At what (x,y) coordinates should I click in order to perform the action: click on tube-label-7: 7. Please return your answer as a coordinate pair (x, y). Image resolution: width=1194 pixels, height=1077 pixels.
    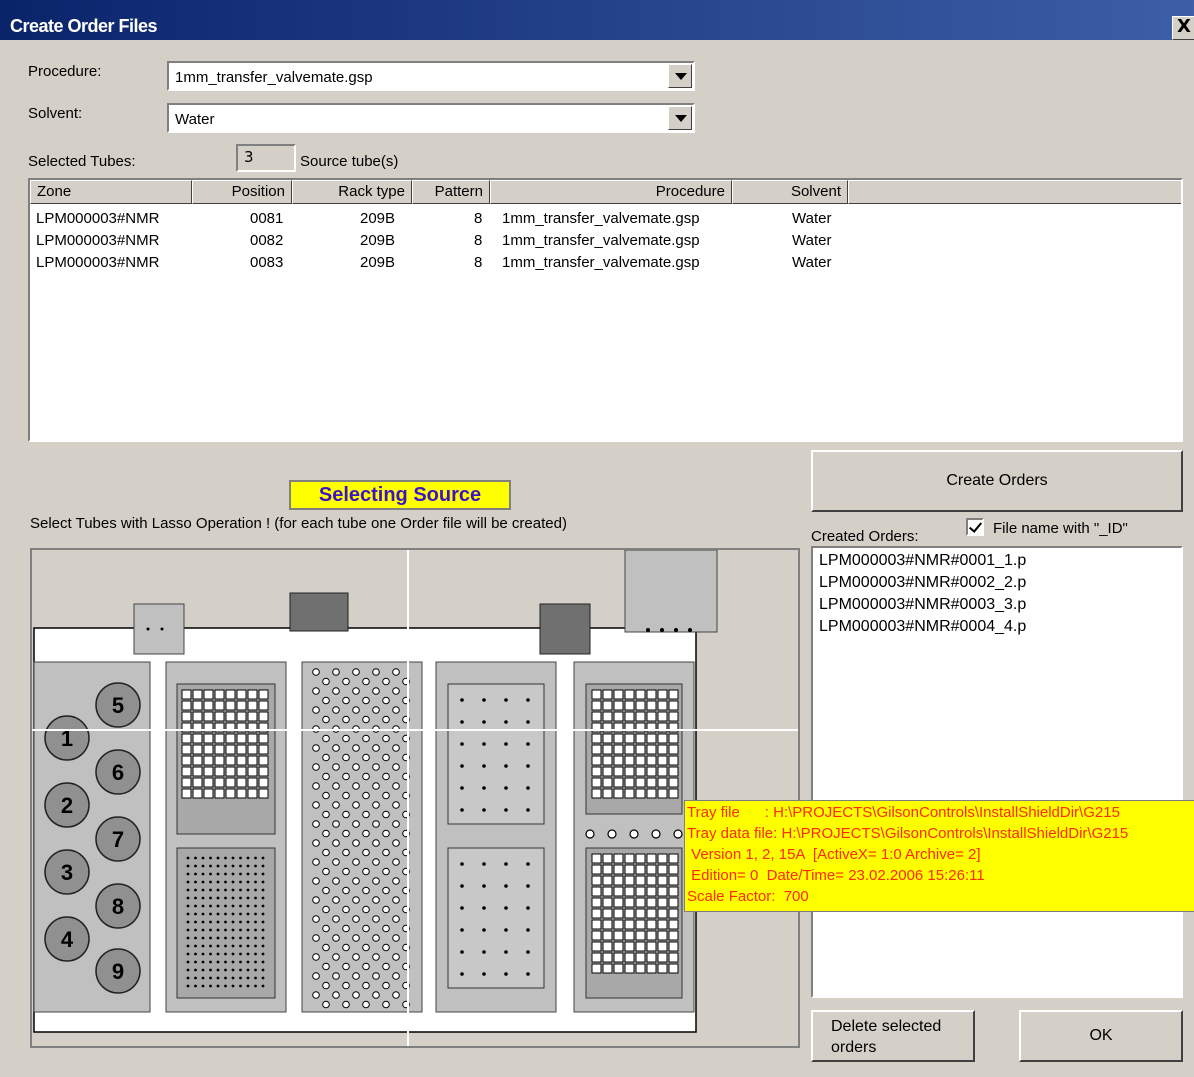
    Looking at the image, I should click on (118, 839).